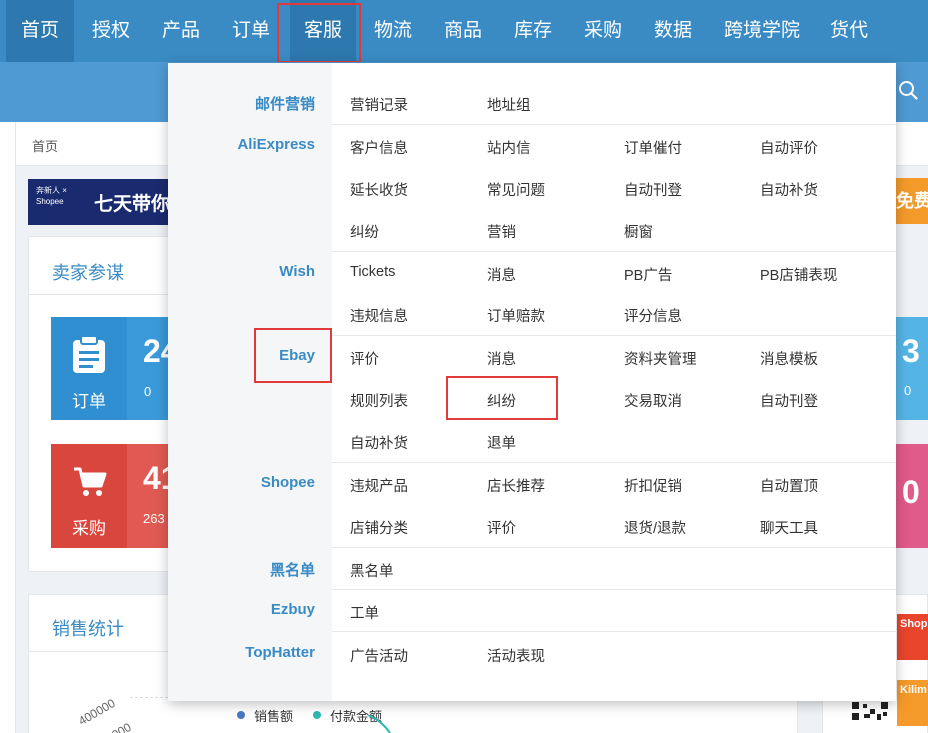 The image size is (928, 733). I want to click on banner-right: 免费, so click(911, 201).